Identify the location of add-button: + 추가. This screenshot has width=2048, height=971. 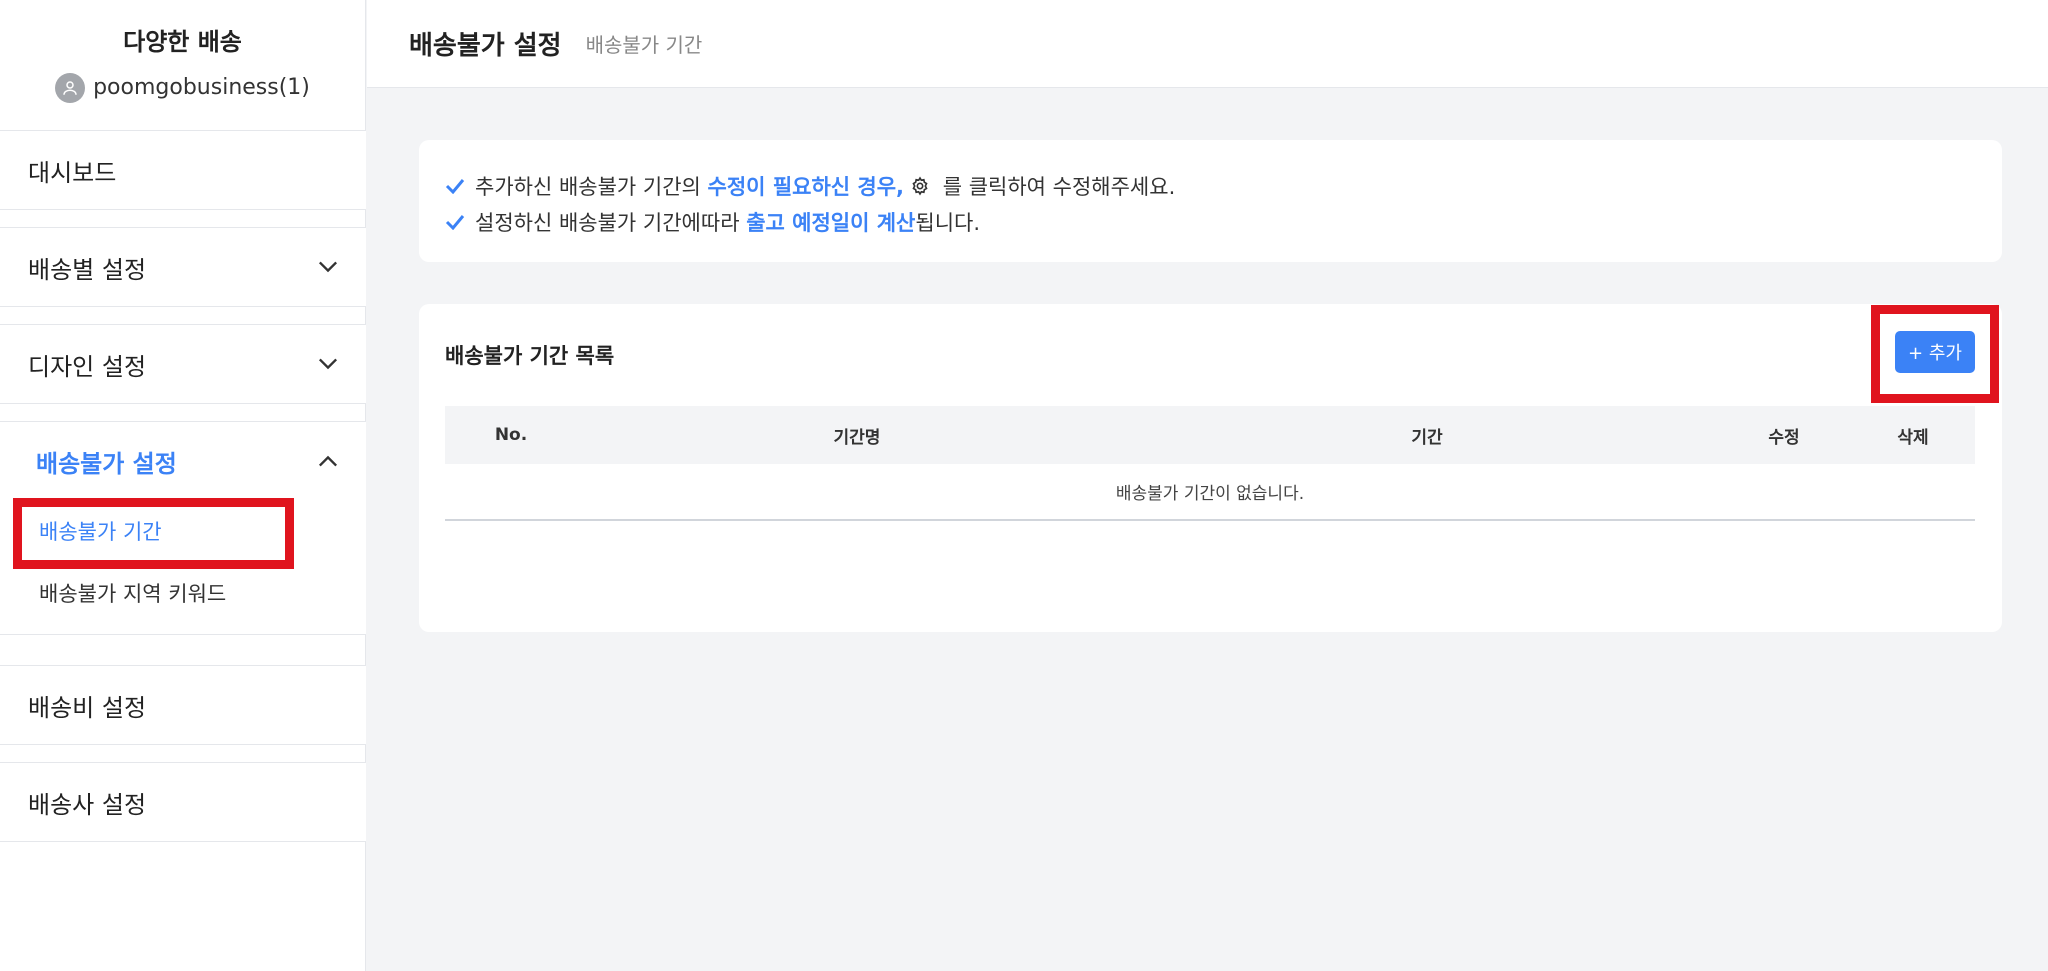
(1935, 352).